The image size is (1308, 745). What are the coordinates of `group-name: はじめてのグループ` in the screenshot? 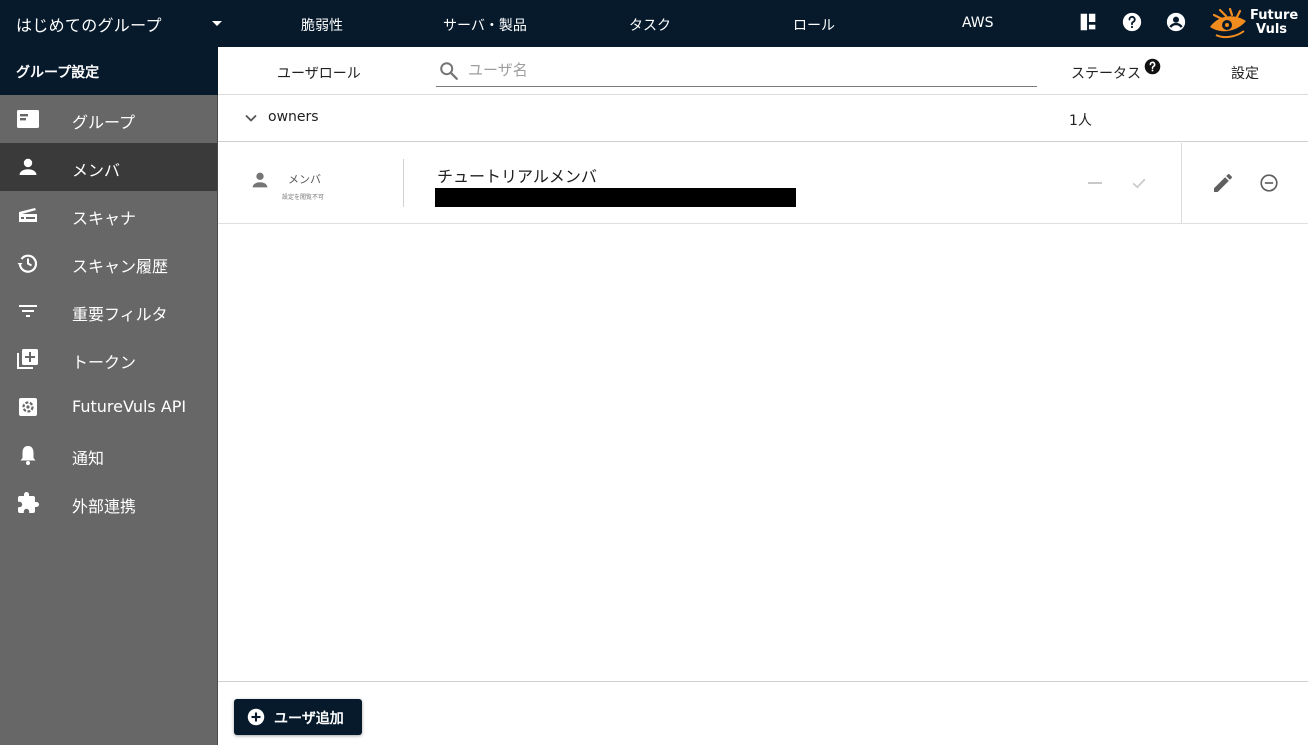 It's located at (89, 25).